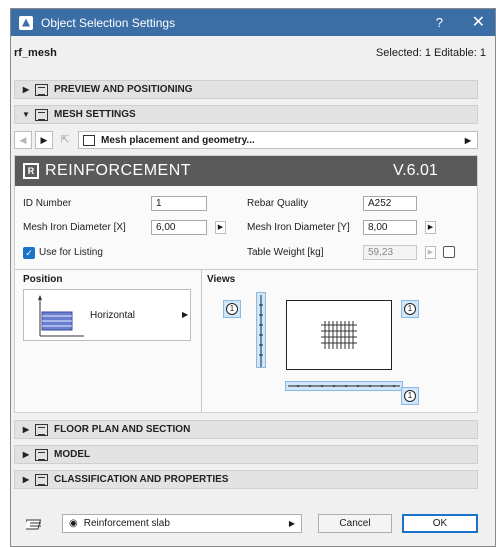 The image size is (496, 547). I want to click on use-for-listing-checkbox: ✓, so click(29, 253).